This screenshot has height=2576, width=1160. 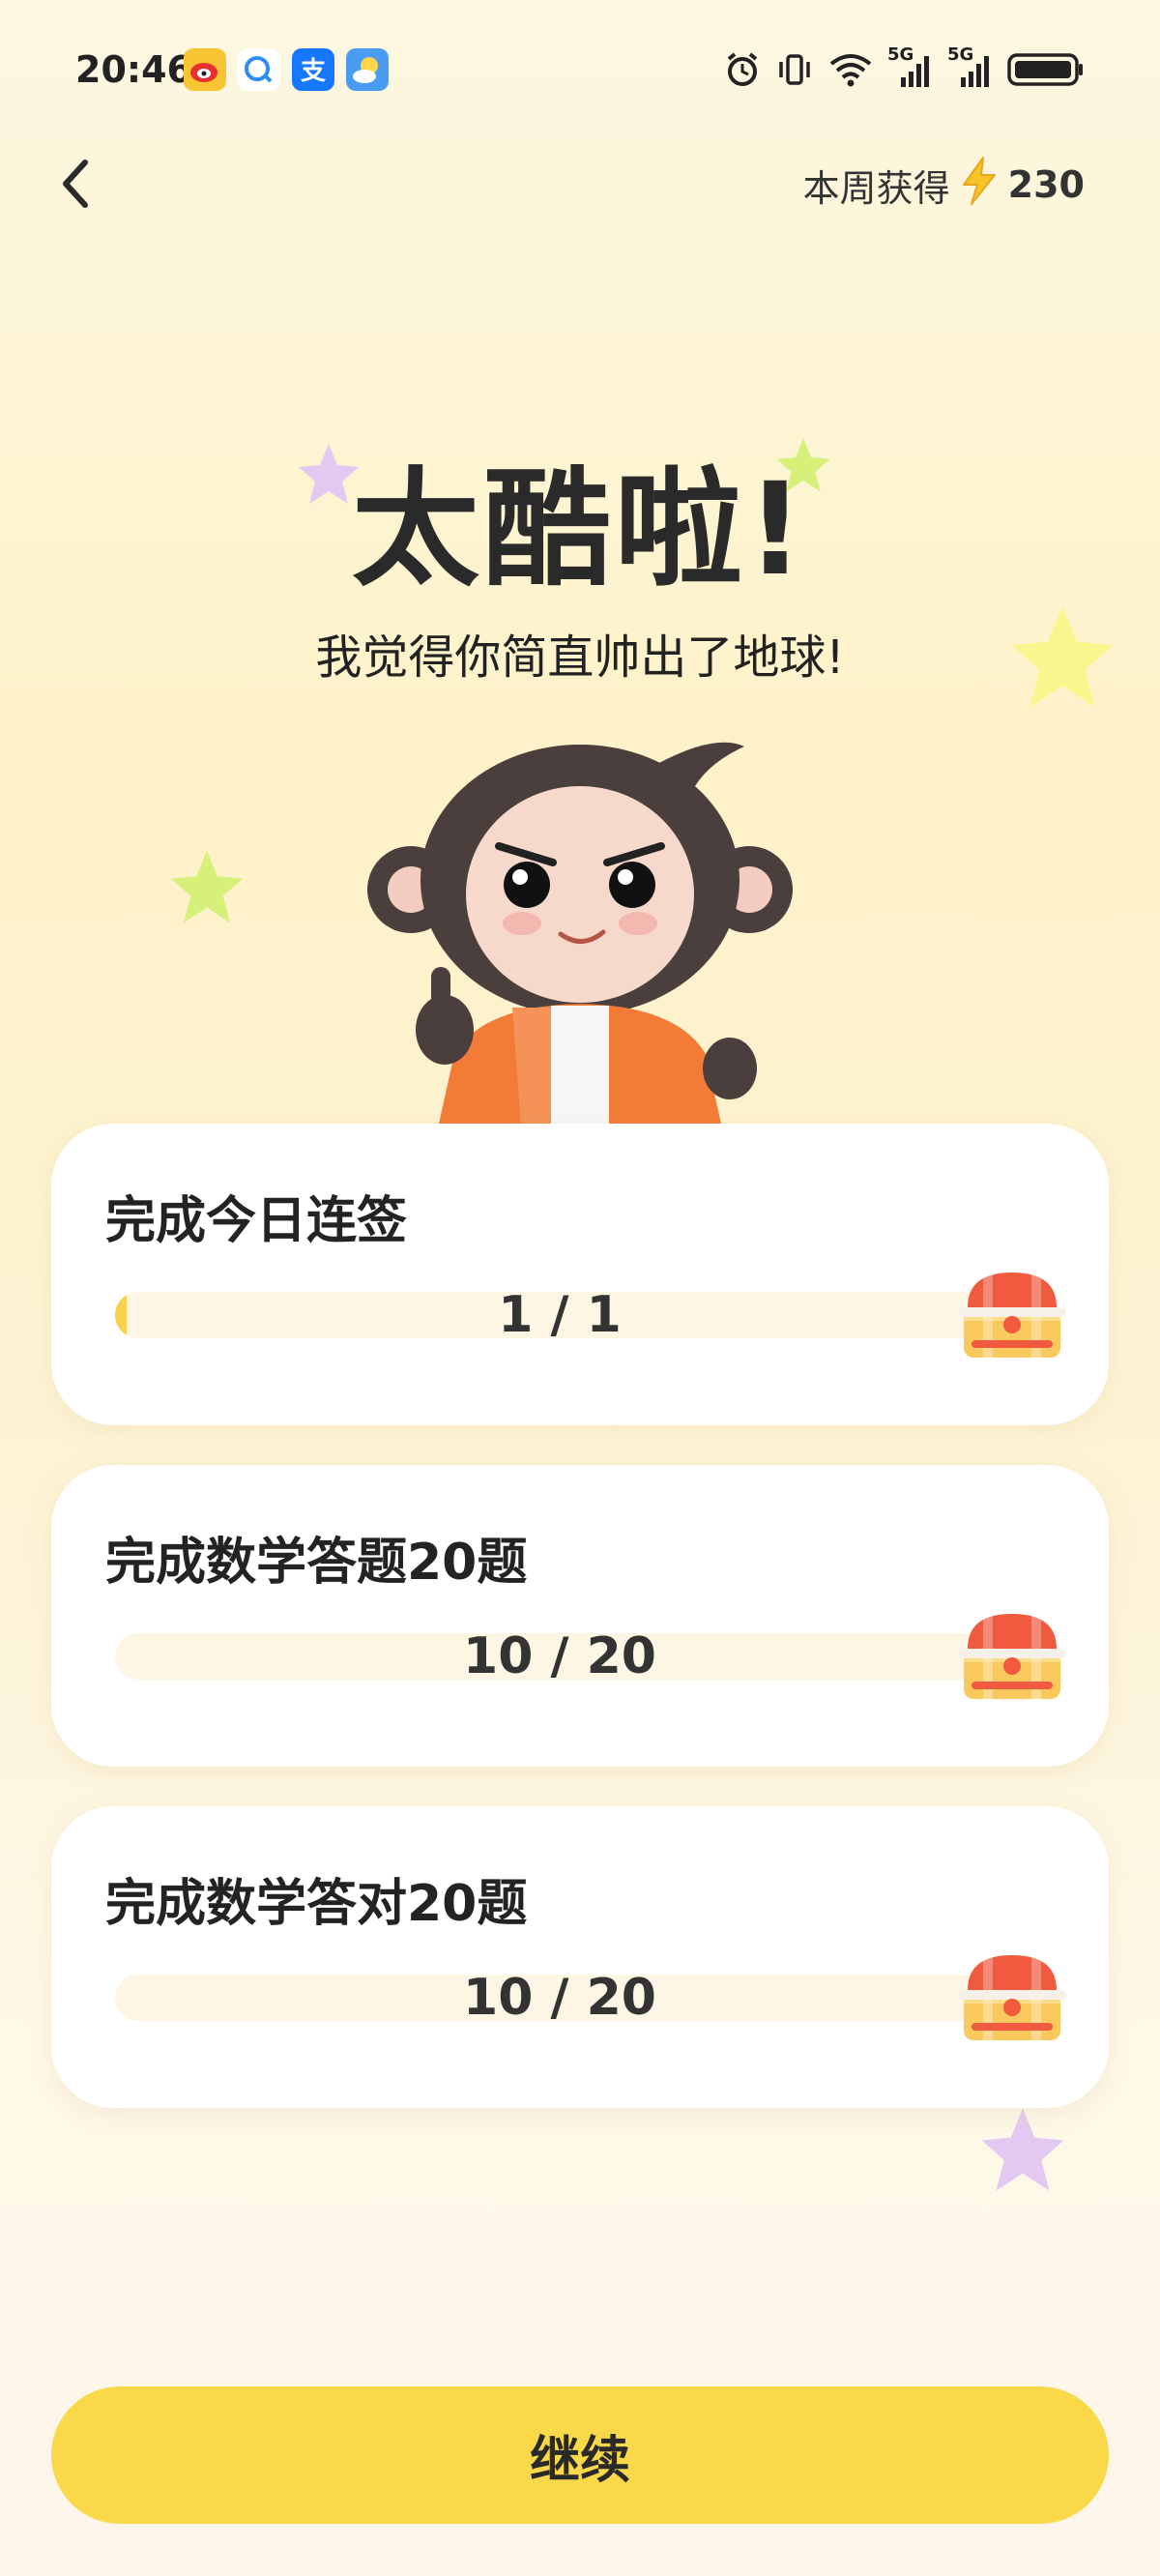 What do you see at coordinates (317, 1904) in the screenshot?
I see `task-title: 完成数学答对20题` at bounding box center [317, 1904].